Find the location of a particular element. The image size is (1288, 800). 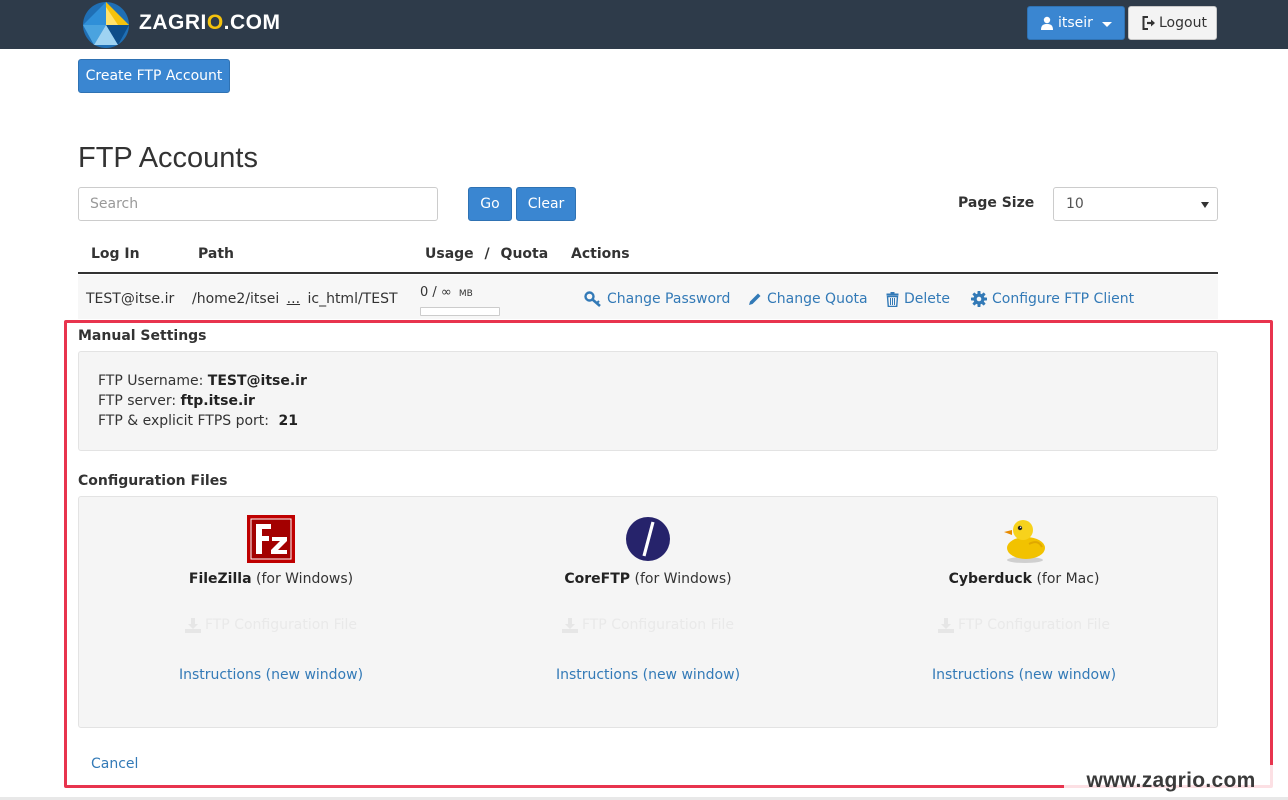

cyberduck-name: Cyberduck (for Mac) is located at coordinates (1024, 579).